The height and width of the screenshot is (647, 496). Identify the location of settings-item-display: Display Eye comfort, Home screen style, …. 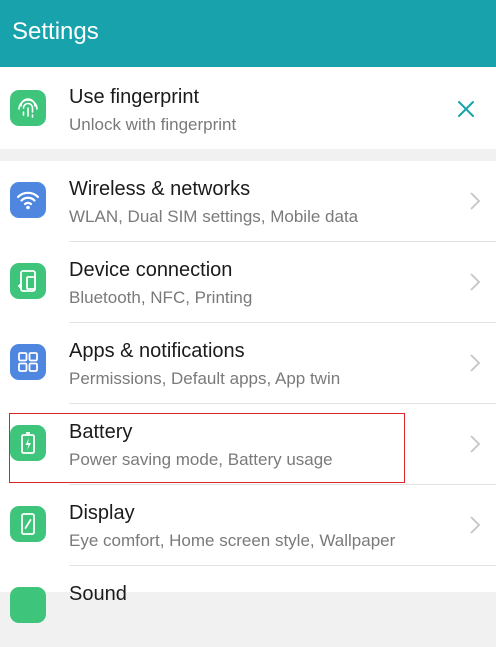
(248, 525).